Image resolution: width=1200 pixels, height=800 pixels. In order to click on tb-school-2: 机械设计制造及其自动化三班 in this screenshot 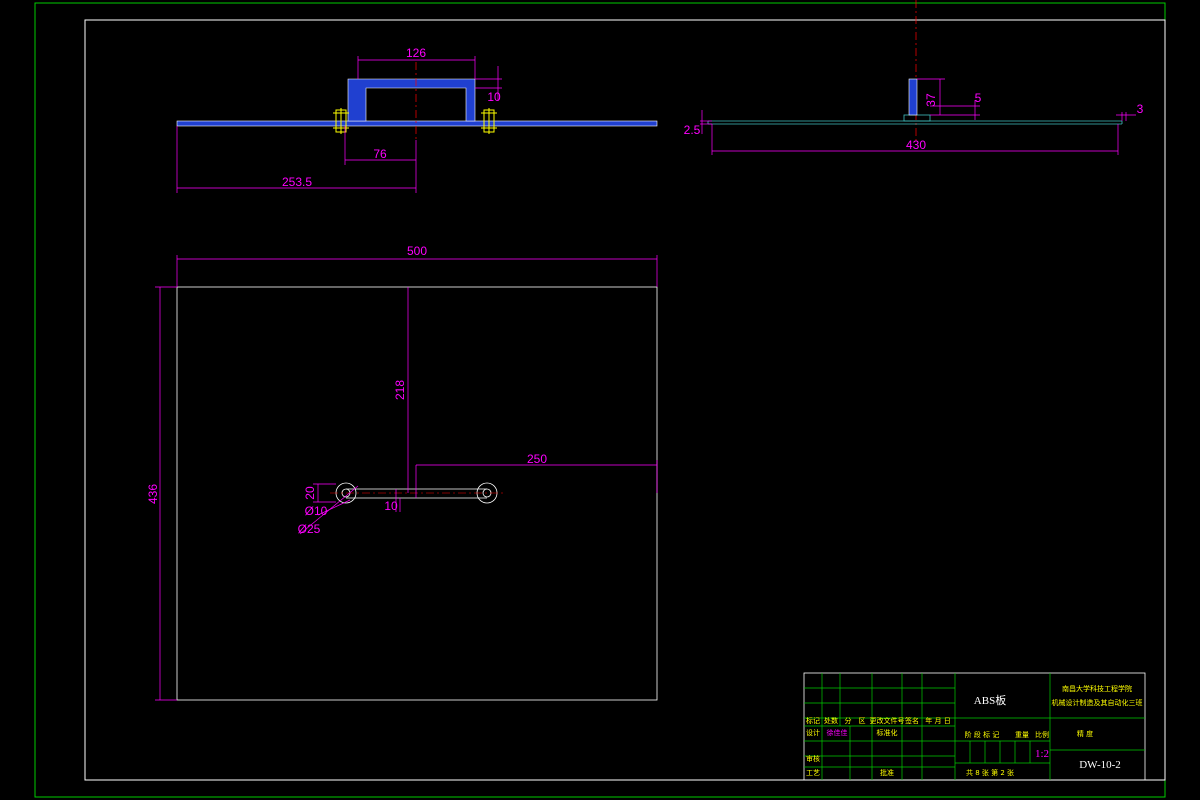, I will do `click(1097, 702)`.